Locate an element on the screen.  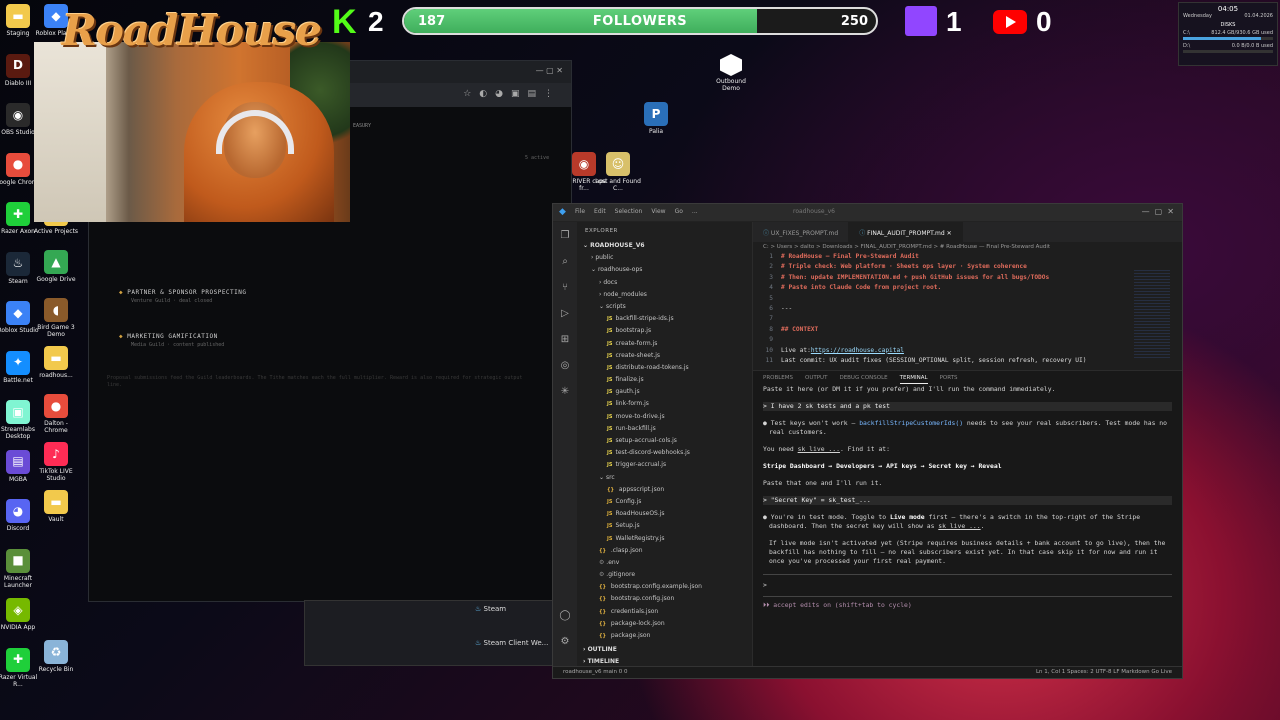
claude-icon: ✳ is located at coordinates (565, 392).